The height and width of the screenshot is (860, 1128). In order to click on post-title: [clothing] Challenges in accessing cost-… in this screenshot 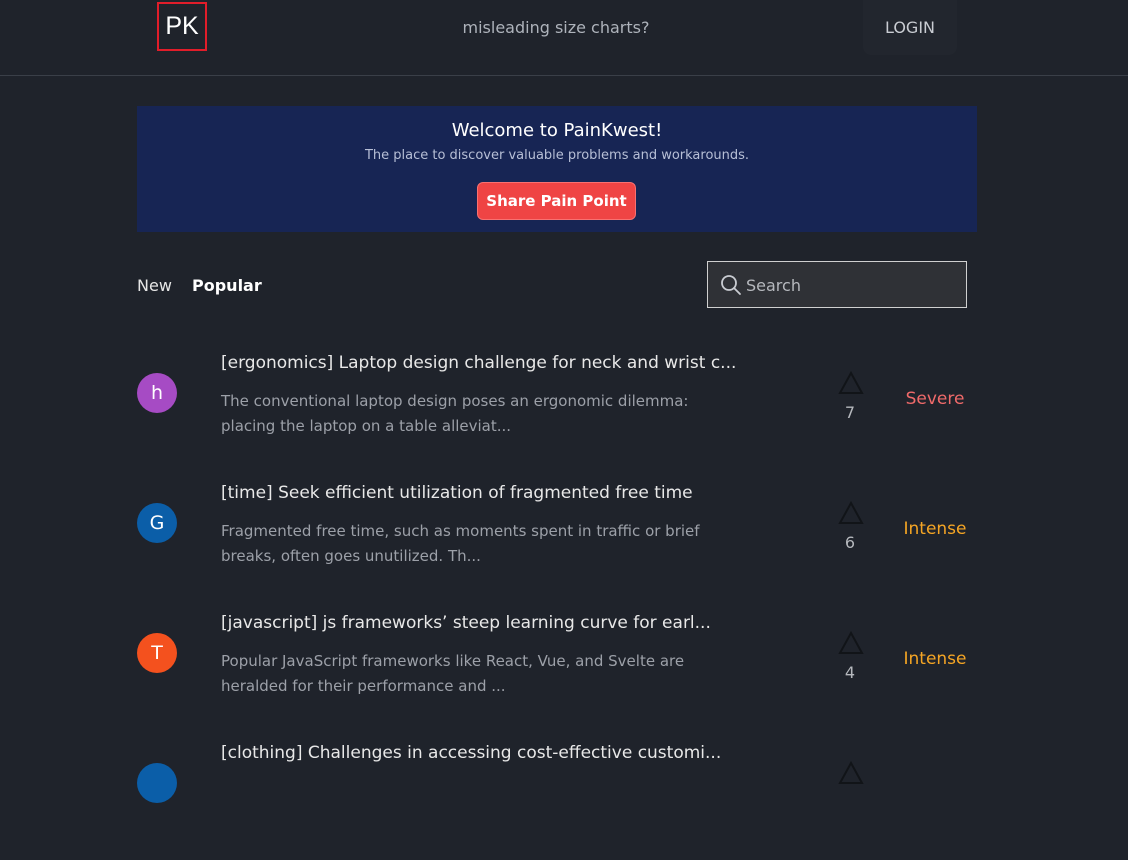, I will do `click(491, 753)`.